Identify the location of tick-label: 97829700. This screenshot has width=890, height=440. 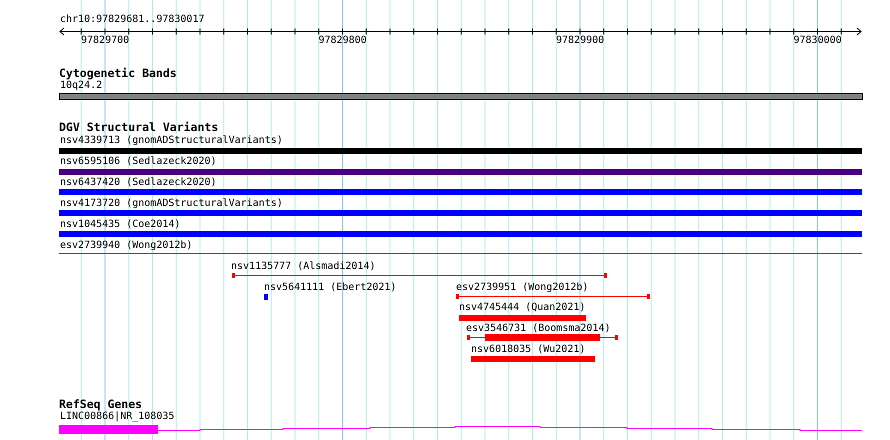
(105, 40).